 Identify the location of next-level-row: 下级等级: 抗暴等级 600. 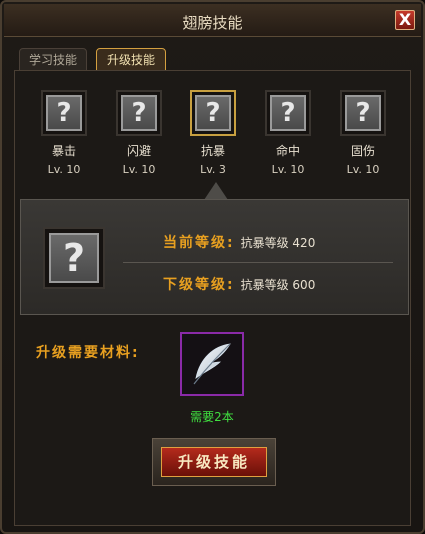
(239, 284).